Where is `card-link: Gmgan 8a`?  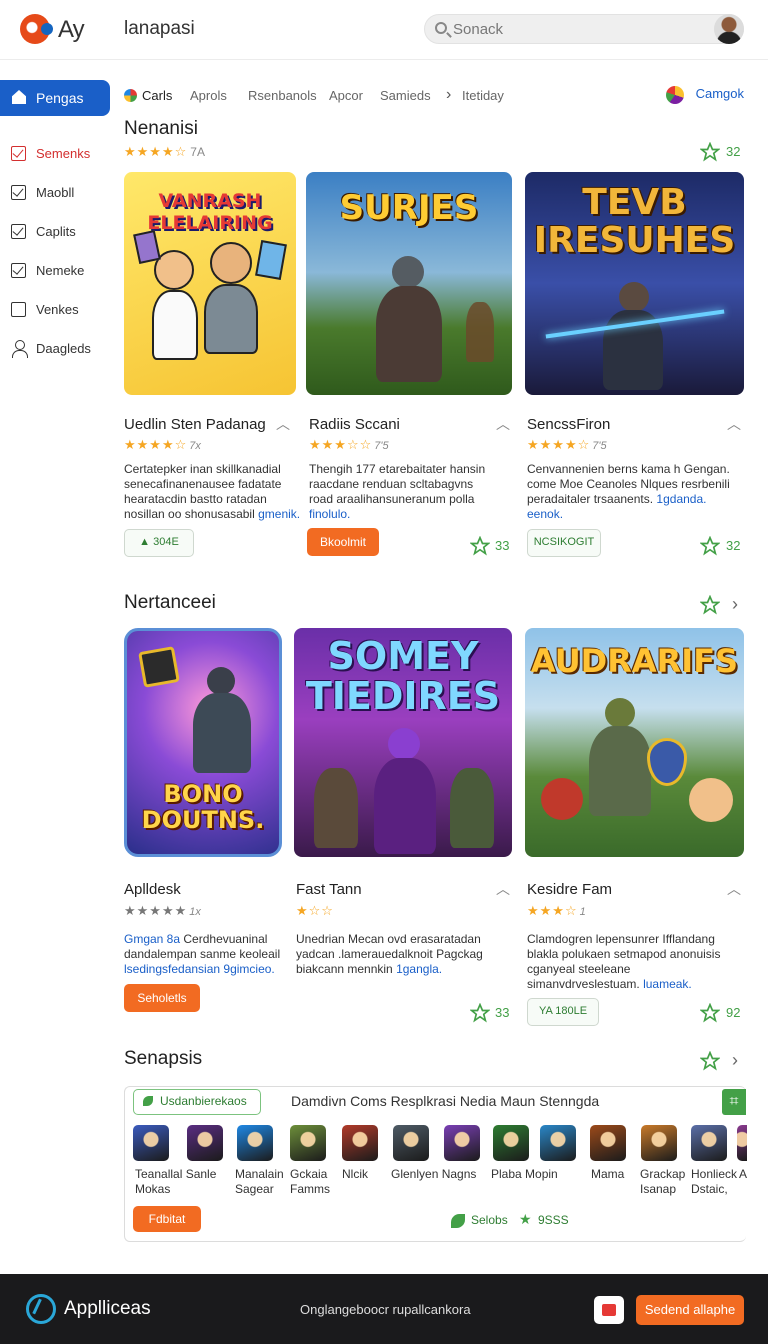 card-link: Gmgan 8a is located at coordinates (152, 939).